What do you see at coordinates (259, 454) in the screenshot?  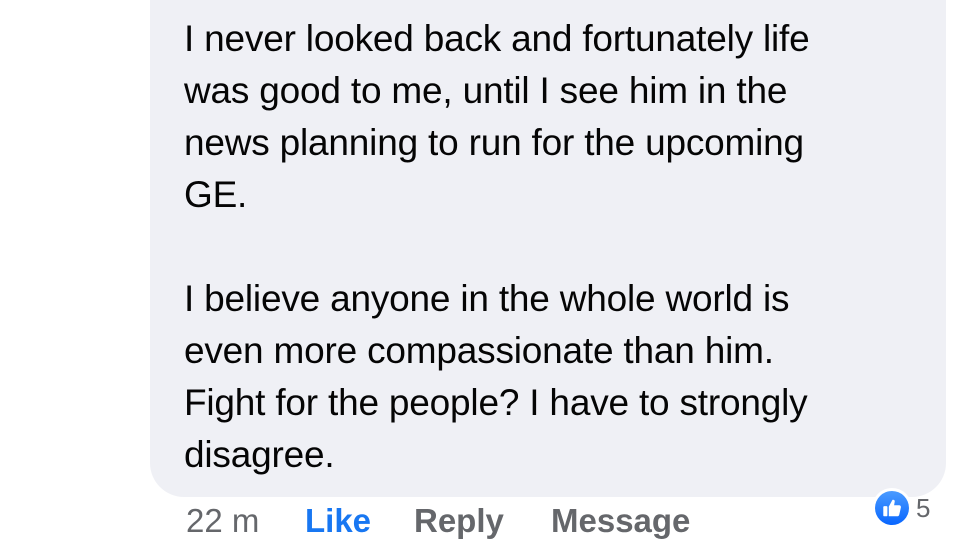 I see `comment-line: disagree.` at bounding box center [259, 454].